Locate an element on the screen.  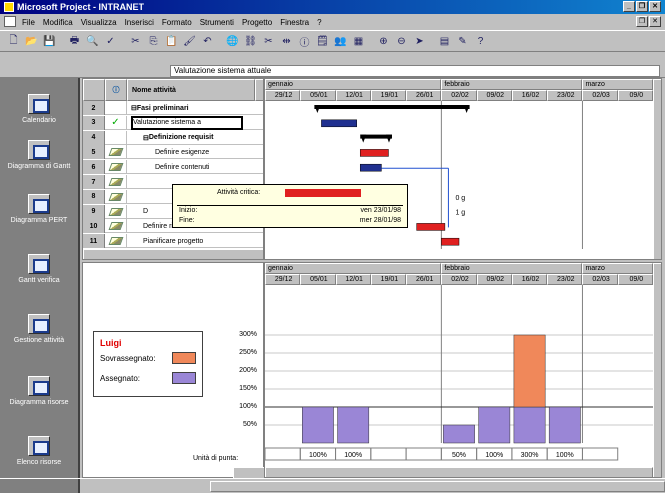
task-name-cell: ⊟ Definizione requisit is located at coordinates (199, 138).